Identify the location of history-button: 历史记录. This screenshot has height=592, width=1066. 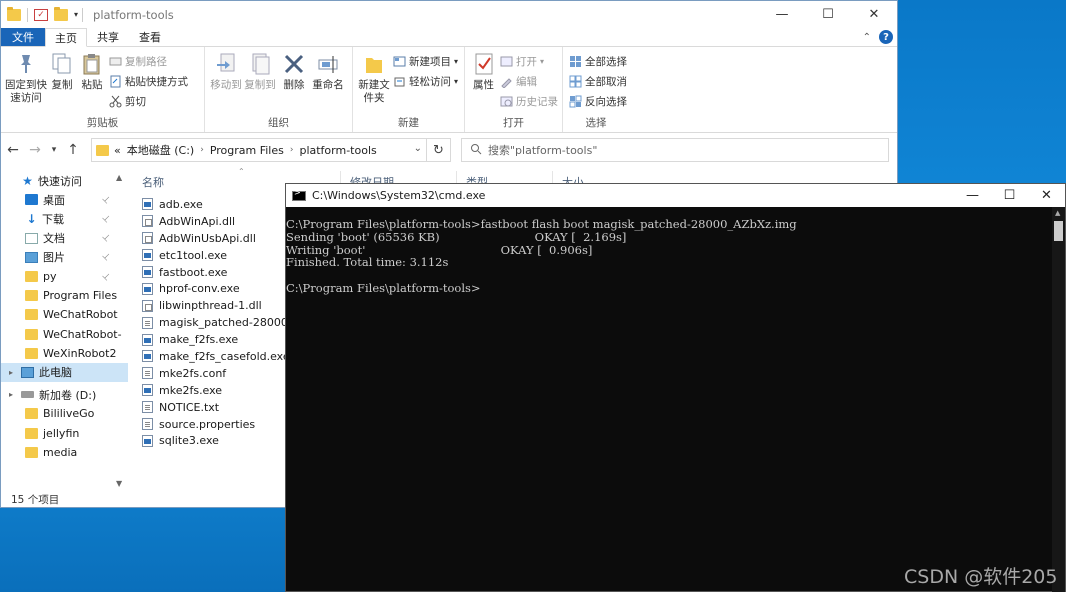
(529, 101).